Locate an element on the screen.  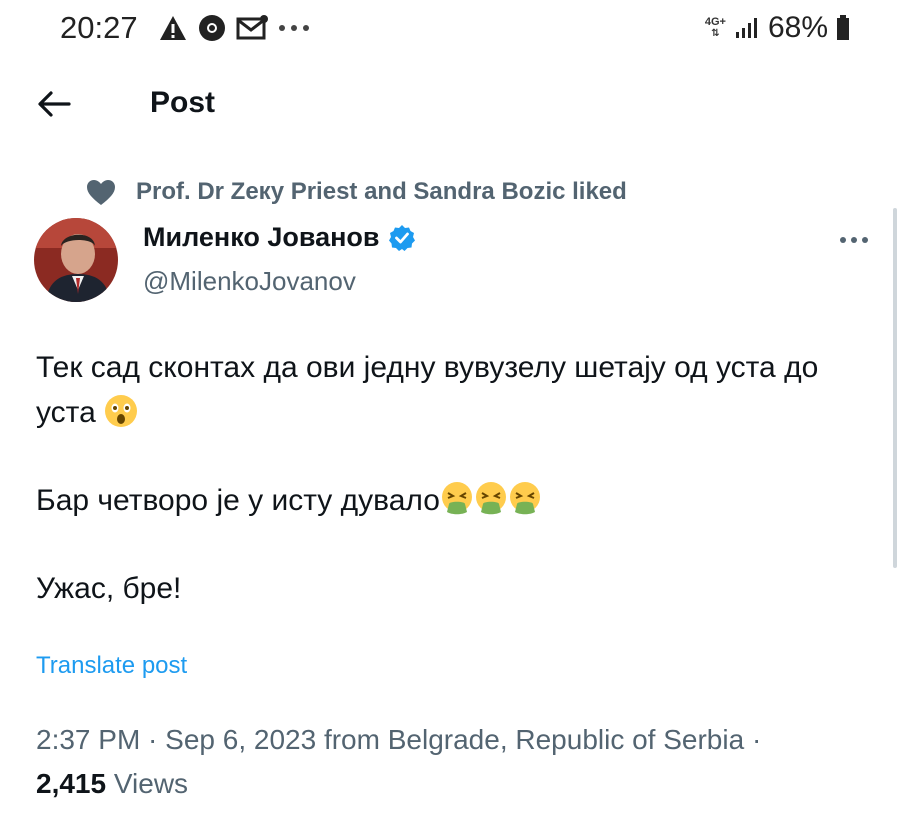
post-paragraph-2: Бар четворо је у исту дувало is located at coordinates (446, 500).